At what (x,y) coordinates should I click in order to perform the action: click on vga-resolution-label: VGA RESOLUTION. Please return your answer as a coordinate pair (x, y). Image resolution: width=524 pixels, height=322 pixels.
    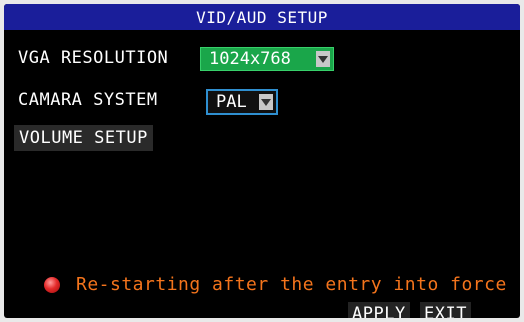
    Looking at the image, I should click on (93, 58).